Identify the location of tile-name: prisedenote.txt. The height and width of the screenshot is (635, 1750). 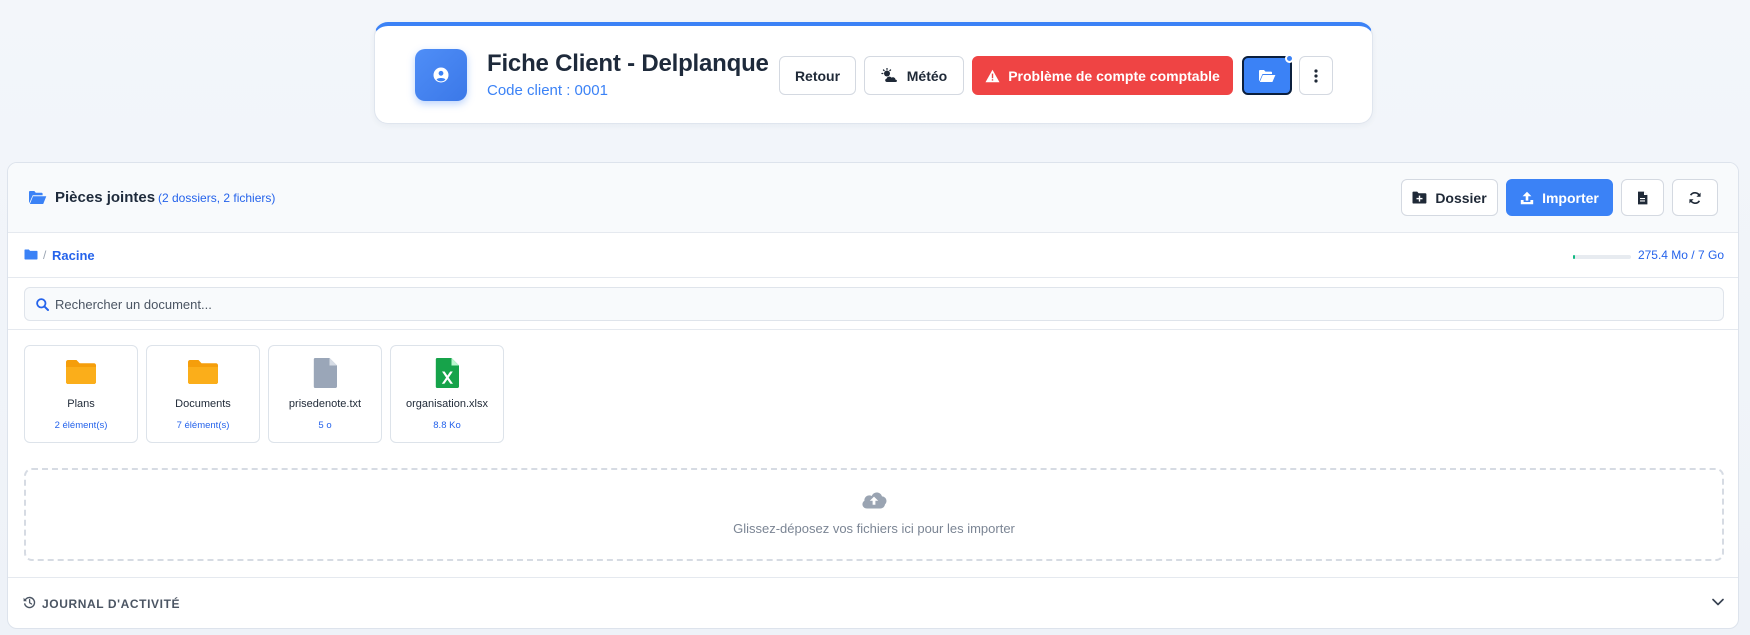
(325, 404).